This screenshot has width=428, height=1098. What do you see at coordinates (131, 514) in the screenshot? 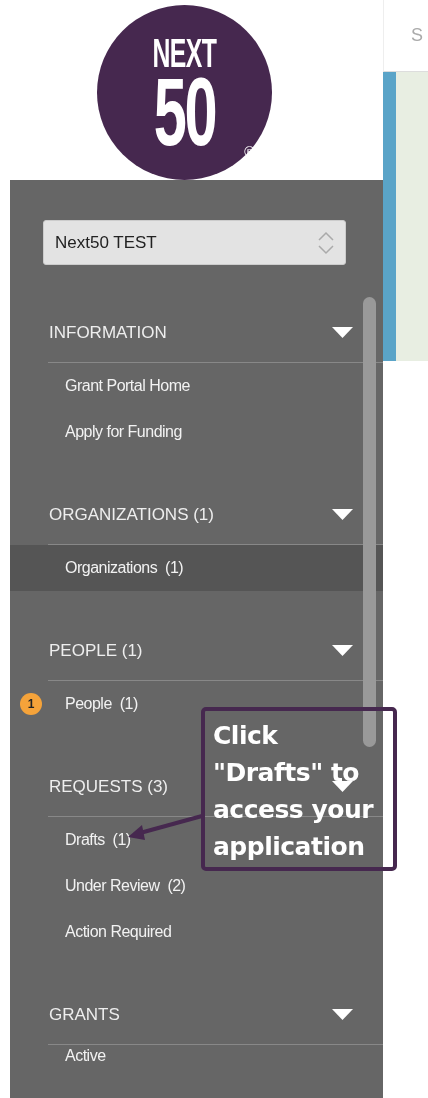
I see `section-title: ORGANIZATIONS (1)` at bounding box center [131, 514].